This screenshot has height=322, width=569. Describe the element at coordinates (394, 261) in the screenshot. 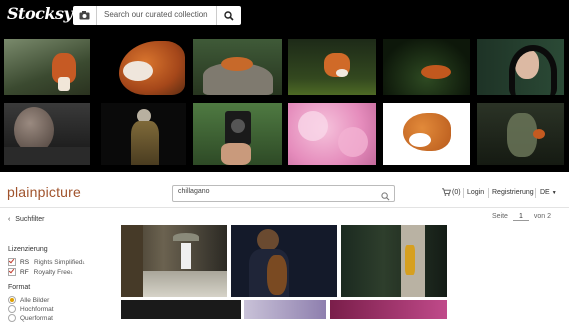

I see `result-photo-kimono-alley` at that location.